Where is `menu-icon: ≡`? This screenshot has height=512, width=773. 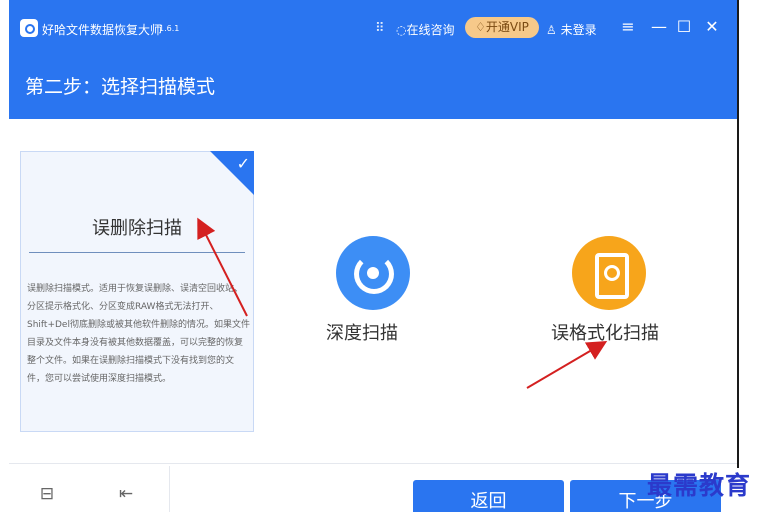
menu-icon: ≡ is located at coordinates (628, 26).